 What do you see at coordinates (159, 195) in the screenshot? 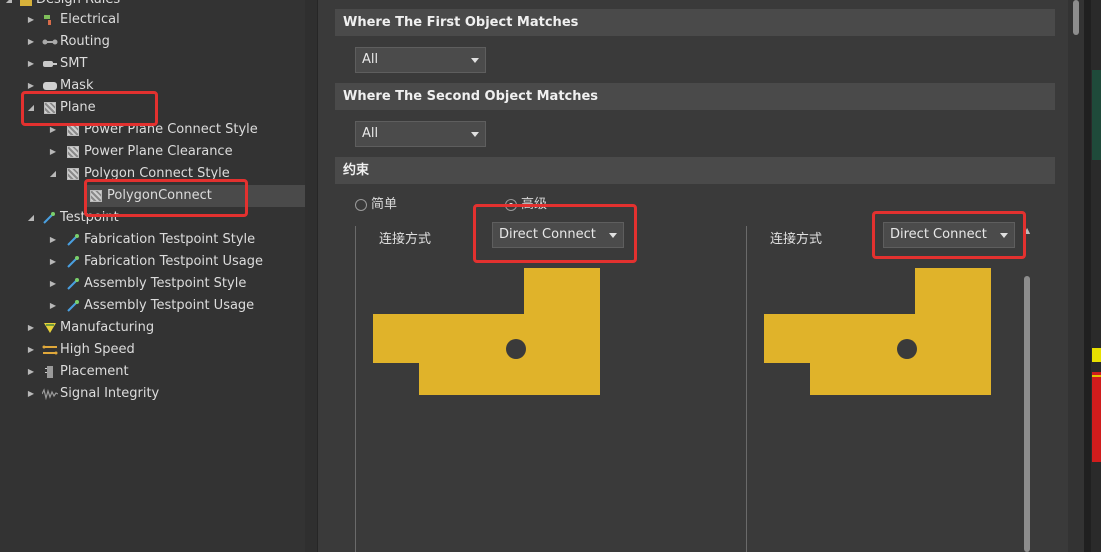
I see `tree-item-label: PolygonConnect` at bounding box center [159, 195].